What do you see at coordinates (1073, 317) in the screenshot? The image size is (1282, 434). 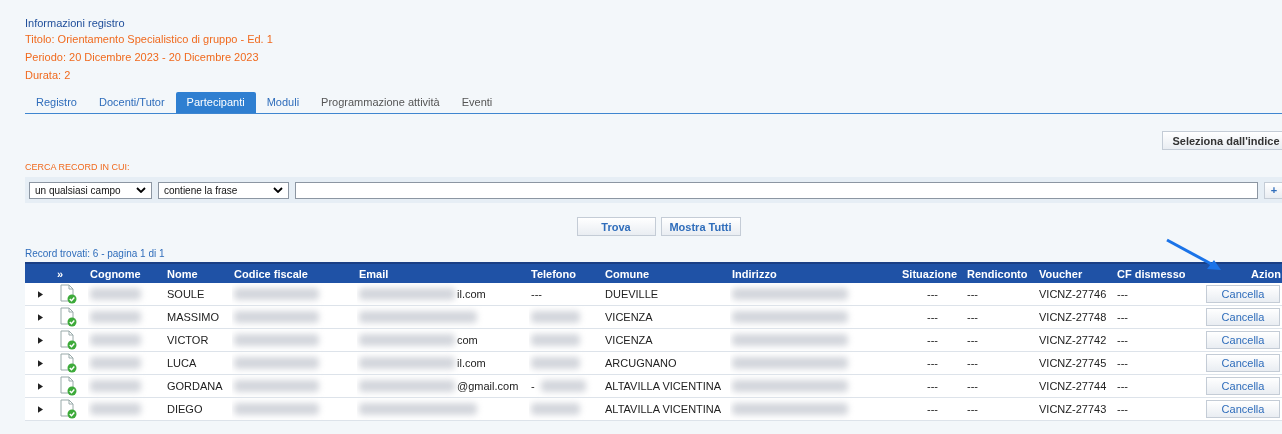 I see `table-cell: VICNZ-27748` at bounding box center [1073, 317].